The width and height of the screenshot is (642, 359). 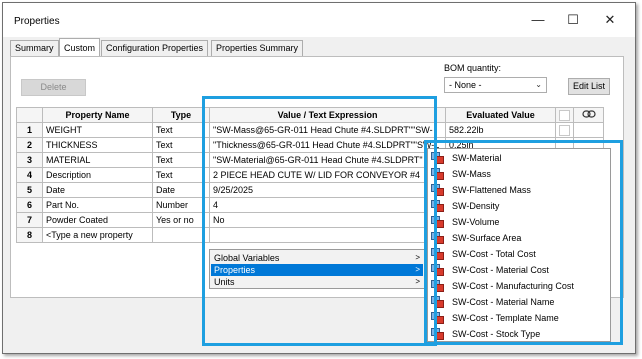 What do you see at coordinates (465, 85) in the screenshot?
I see `bom-quantity-value: - None -` at bounding box center [465, 85].